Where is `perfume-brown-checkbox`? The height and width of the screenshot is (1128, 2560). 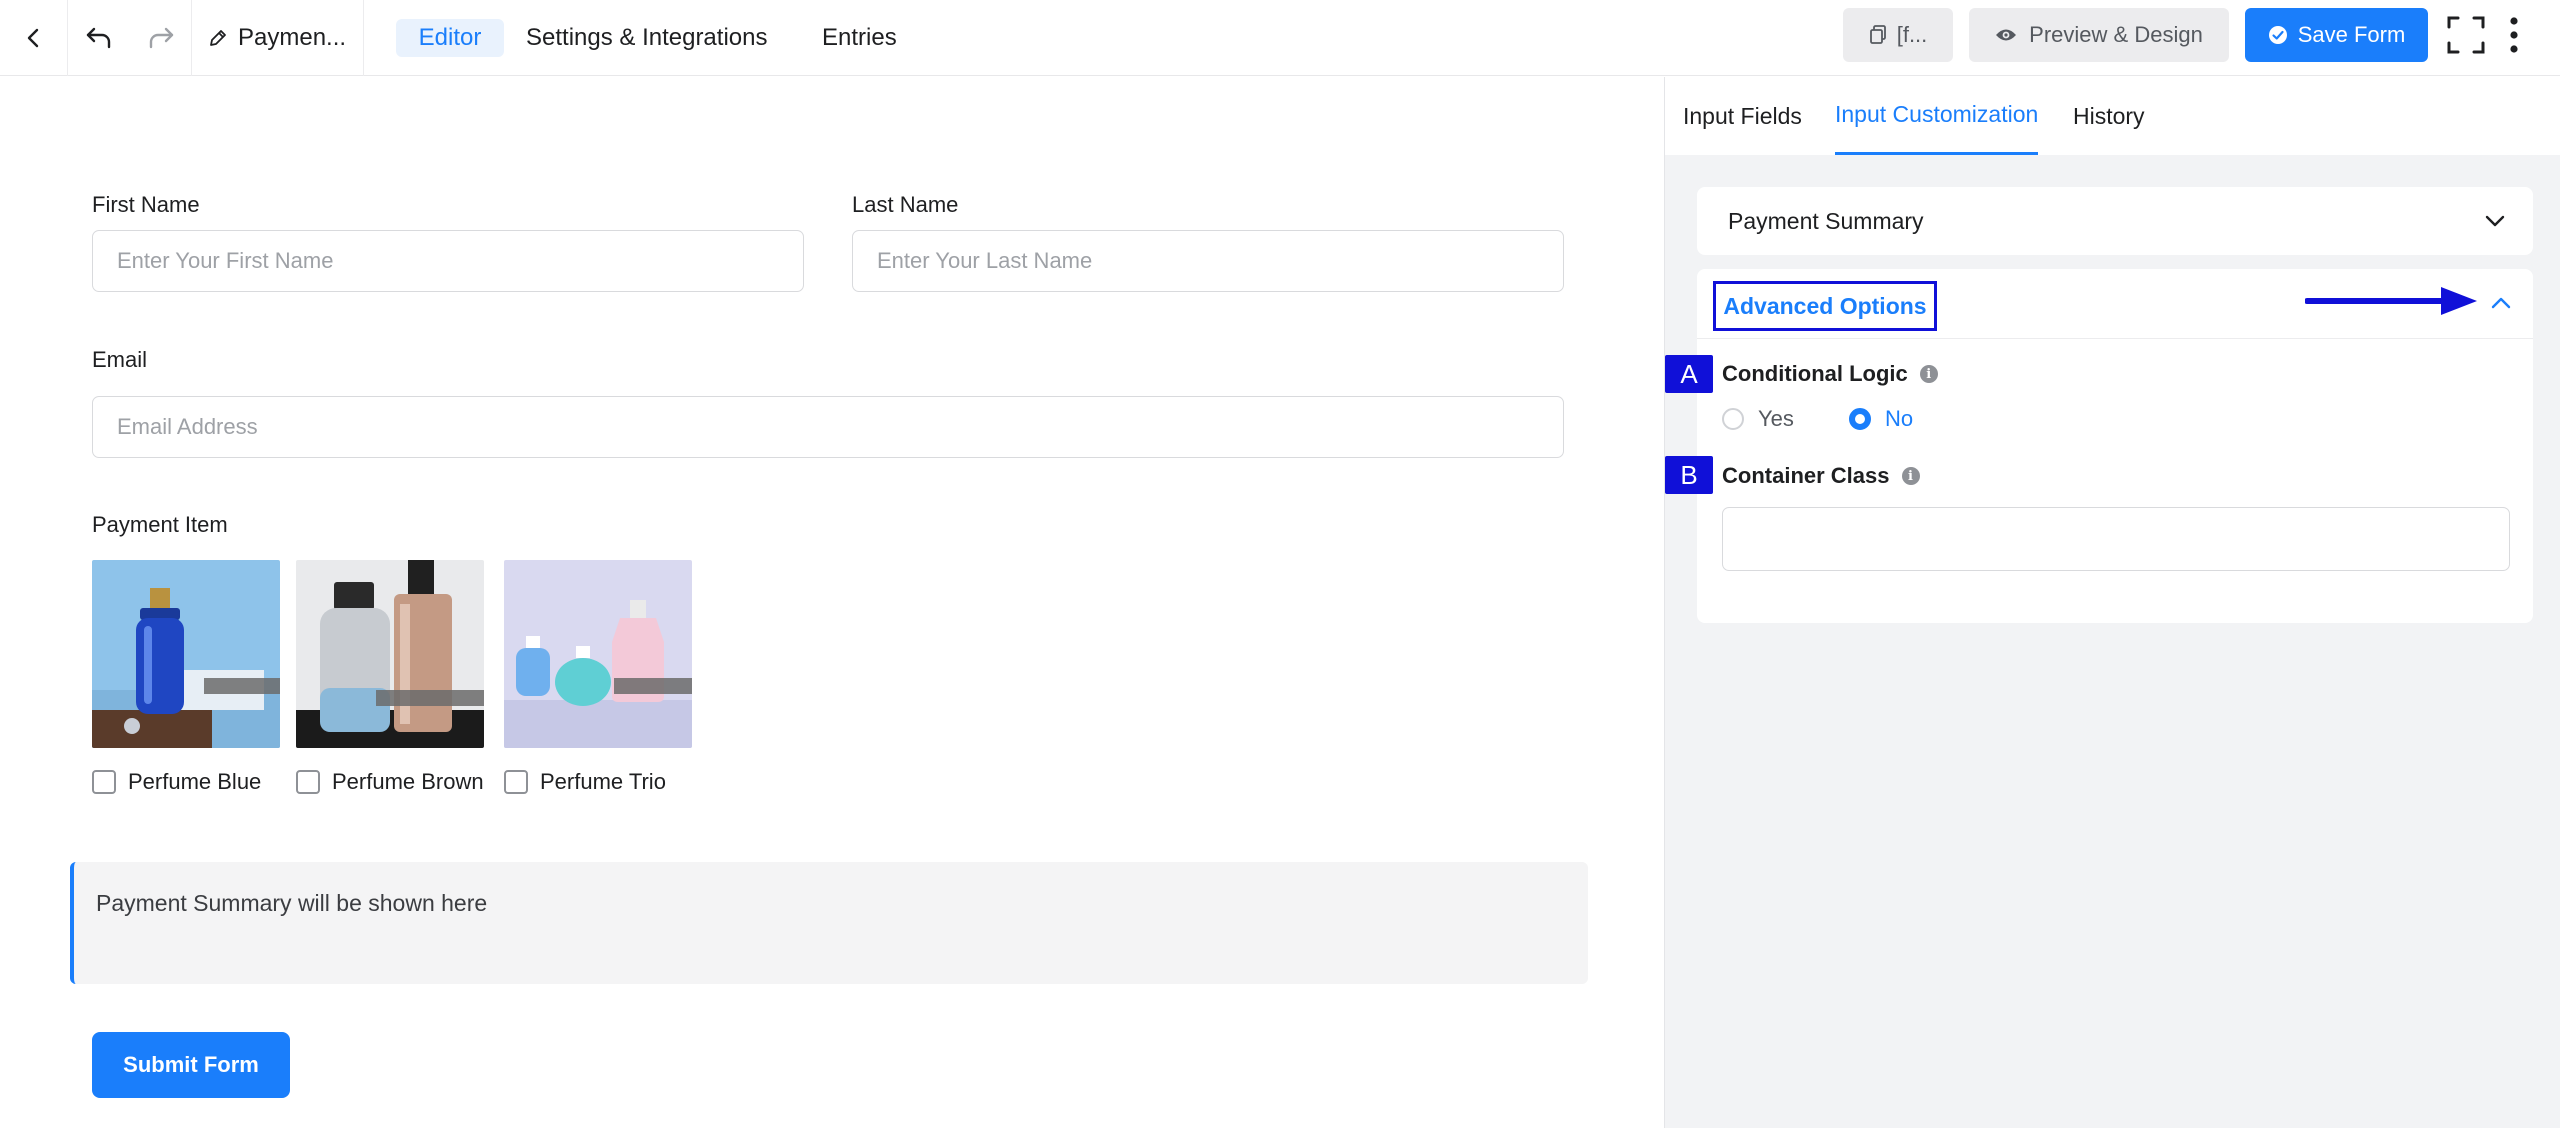 perfume-brown-checkbox is located at coordinates (308, 782).